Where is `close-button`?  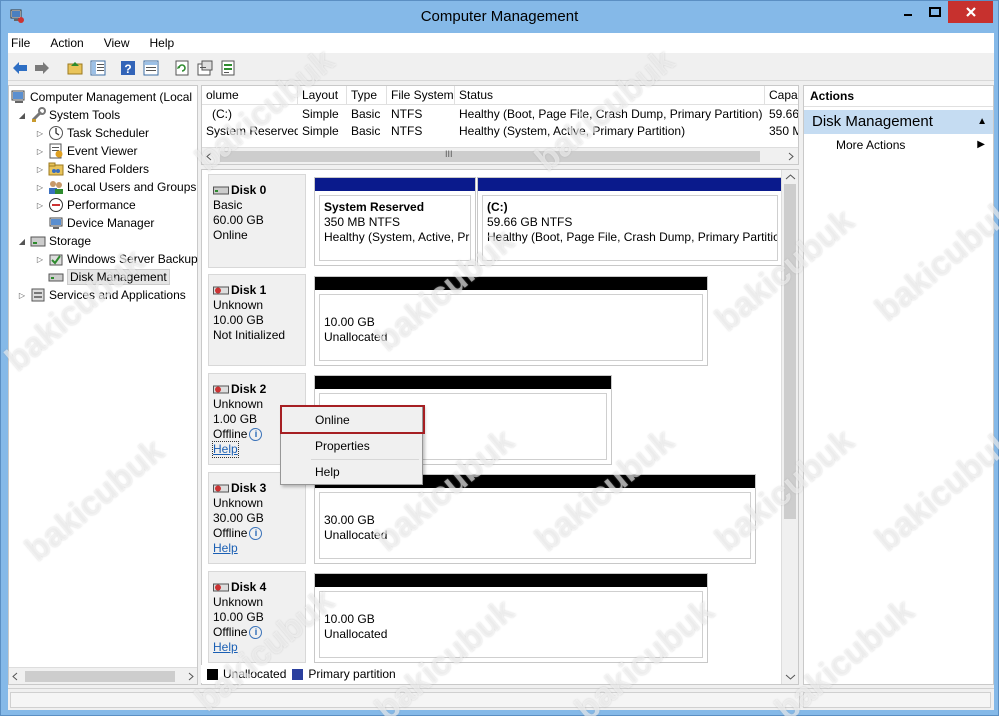 close-button is located at coordinates (970, 12).